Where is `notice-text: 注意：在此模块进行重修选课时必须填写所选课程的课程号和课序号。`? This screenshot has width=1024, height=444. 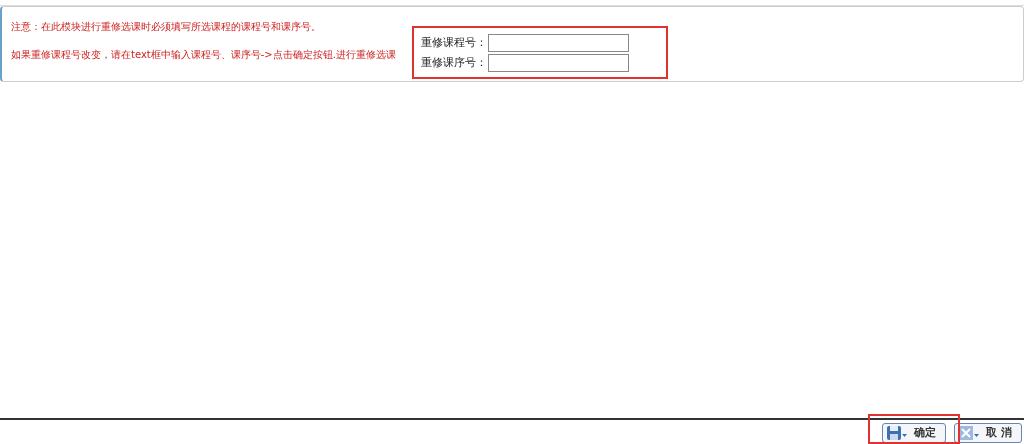
notice-text: 注意：在此模块进行重修选课时必须填写所选课程的课程号和课序号。 is located at coordinates (166, 27).